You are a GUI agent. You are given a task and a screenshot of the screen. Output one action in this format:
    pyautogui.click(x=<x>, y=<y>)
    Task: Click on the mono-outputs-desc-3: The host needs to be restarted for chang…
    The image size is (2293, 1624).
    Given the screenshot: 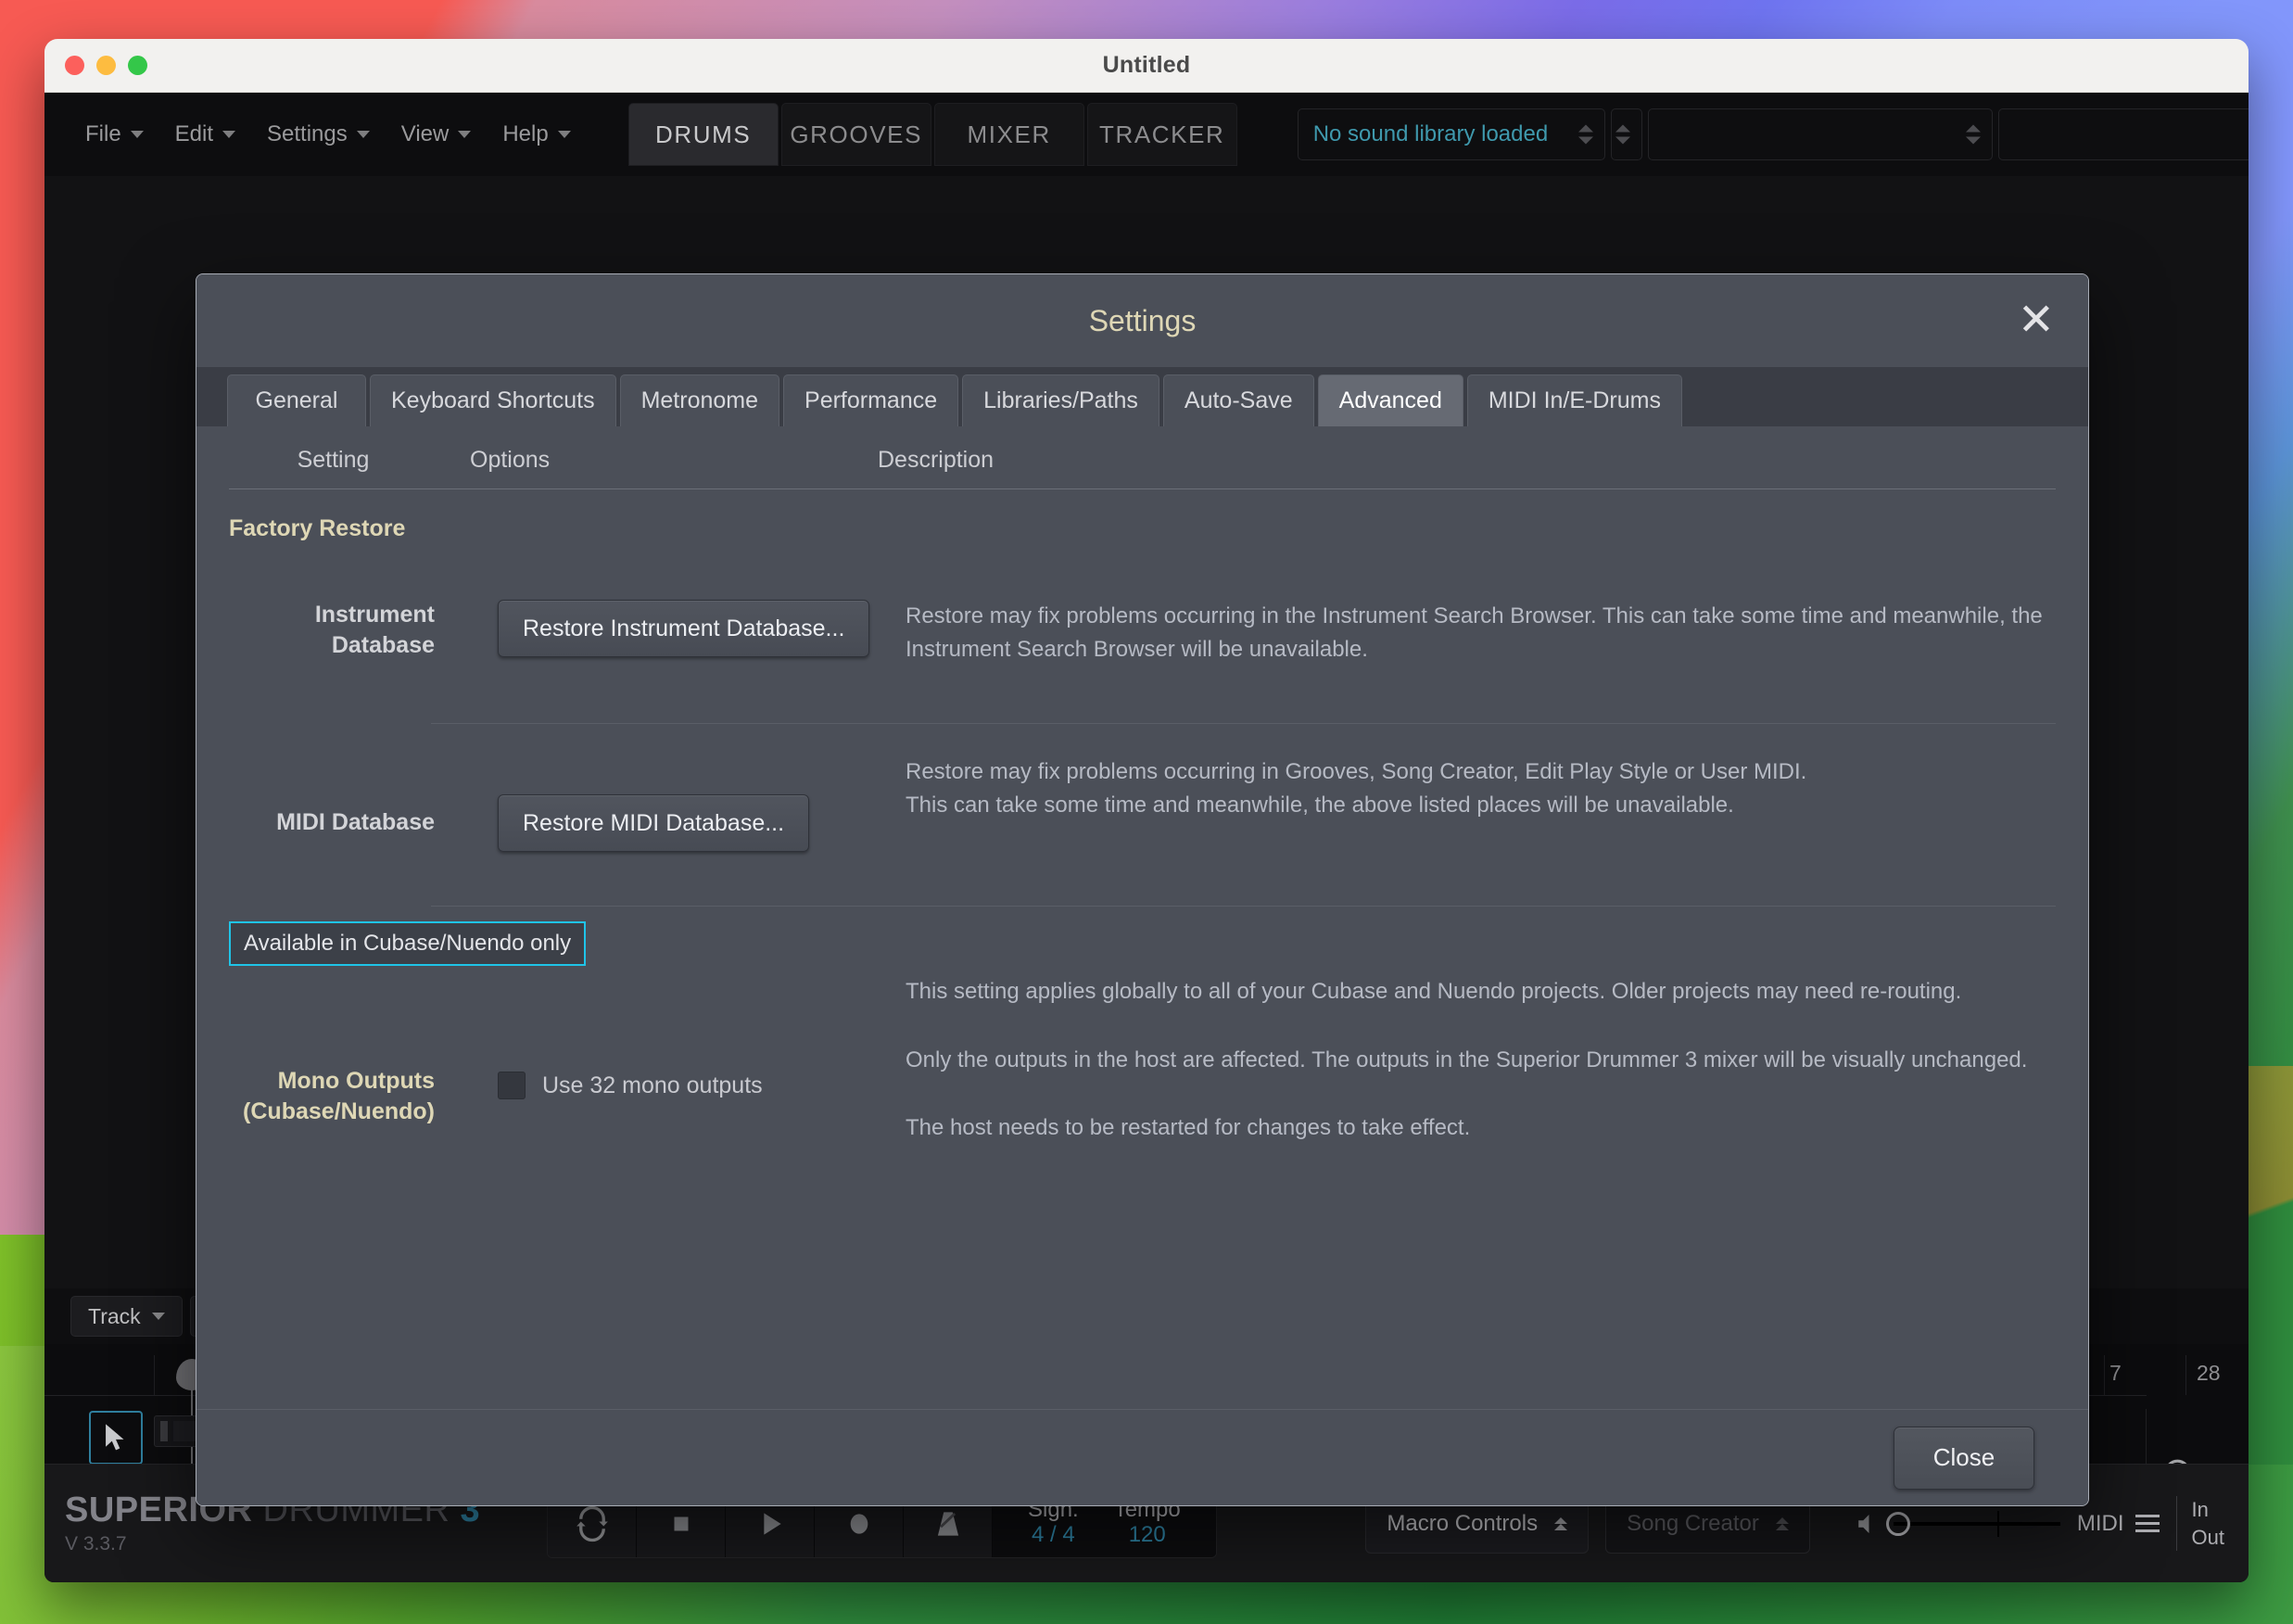 What is the action you would take?
    pyautogui.click(x=1188, y=1128)
    